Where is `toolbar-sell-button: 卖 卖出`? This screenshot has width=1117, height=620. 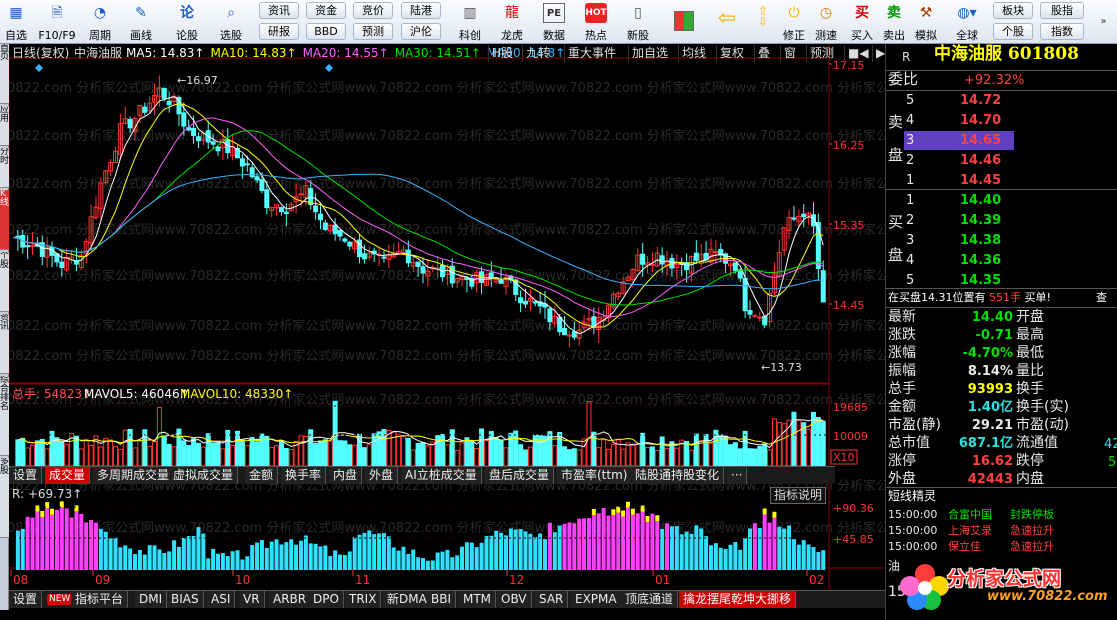 toolbar-sell-button: 卖 卖出 is located at coordinates (894, 22).